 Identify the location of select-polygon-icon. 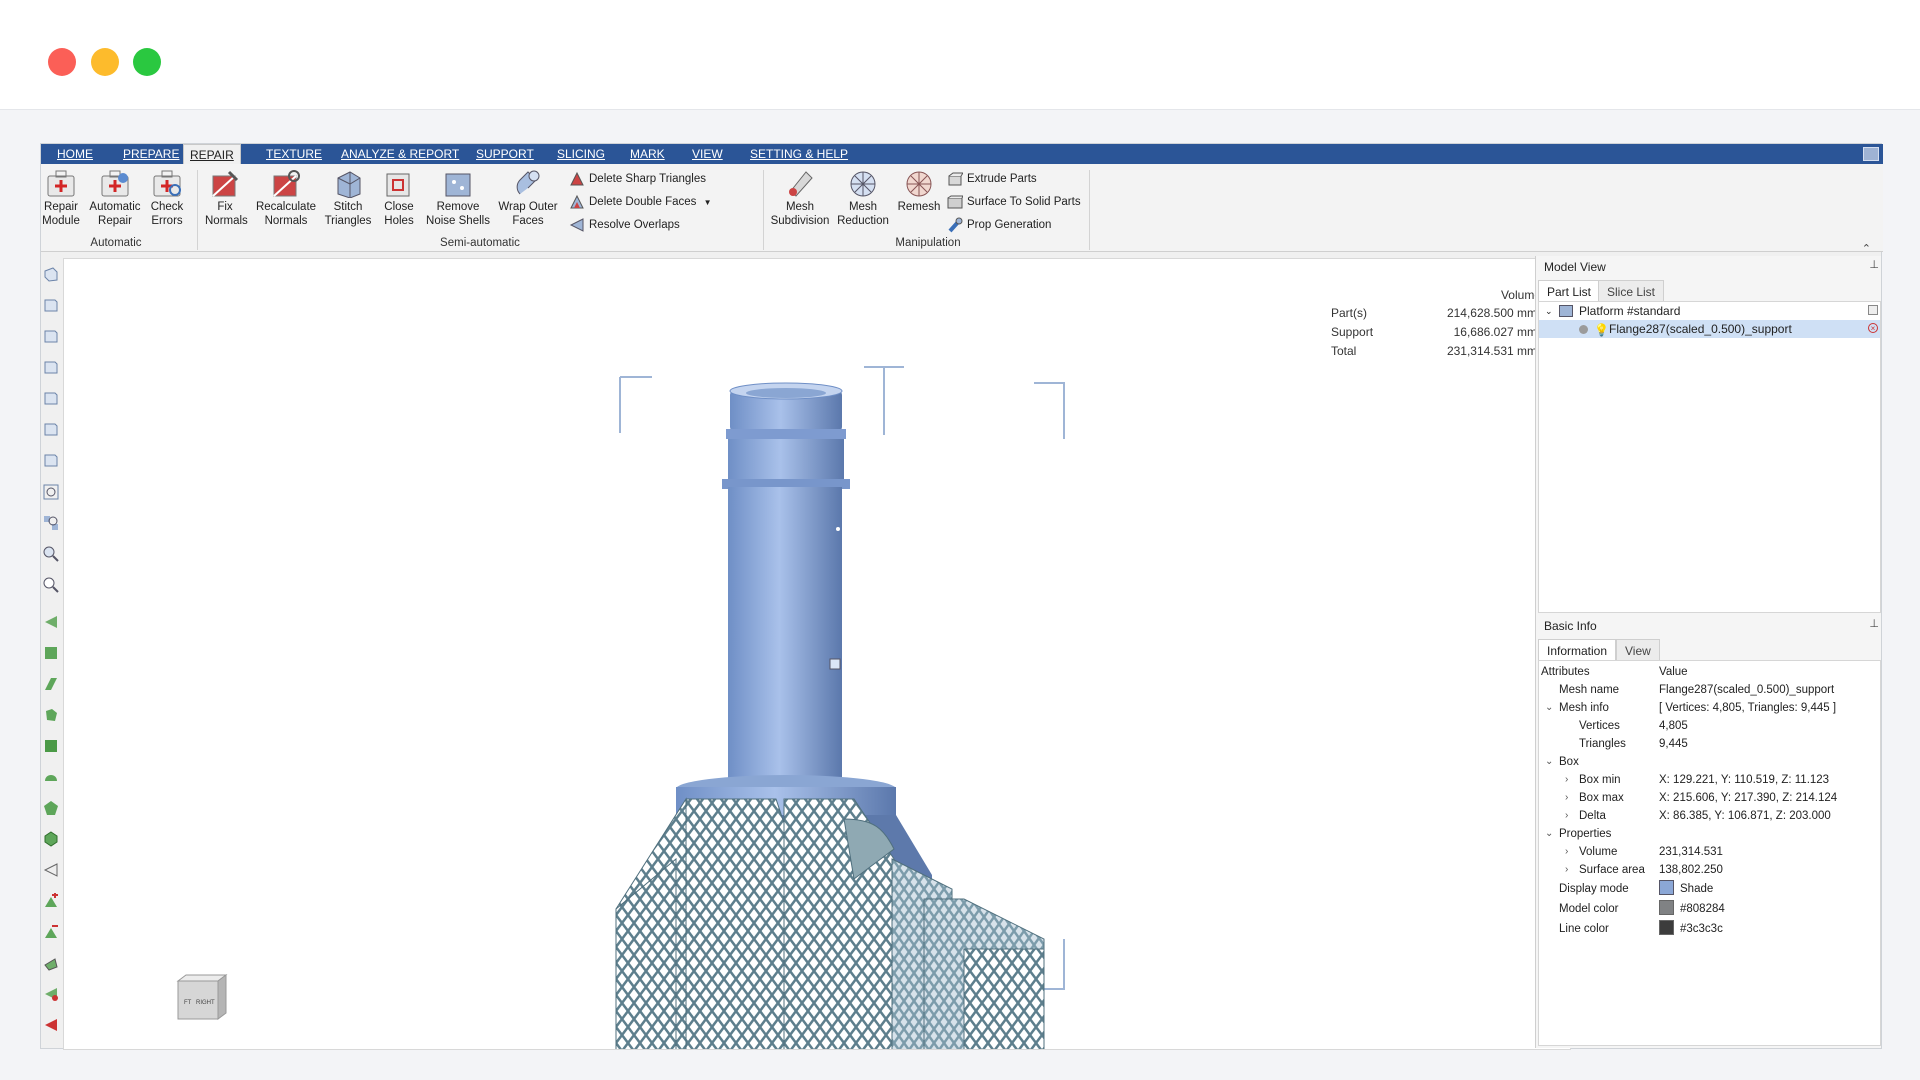
(51, 808).